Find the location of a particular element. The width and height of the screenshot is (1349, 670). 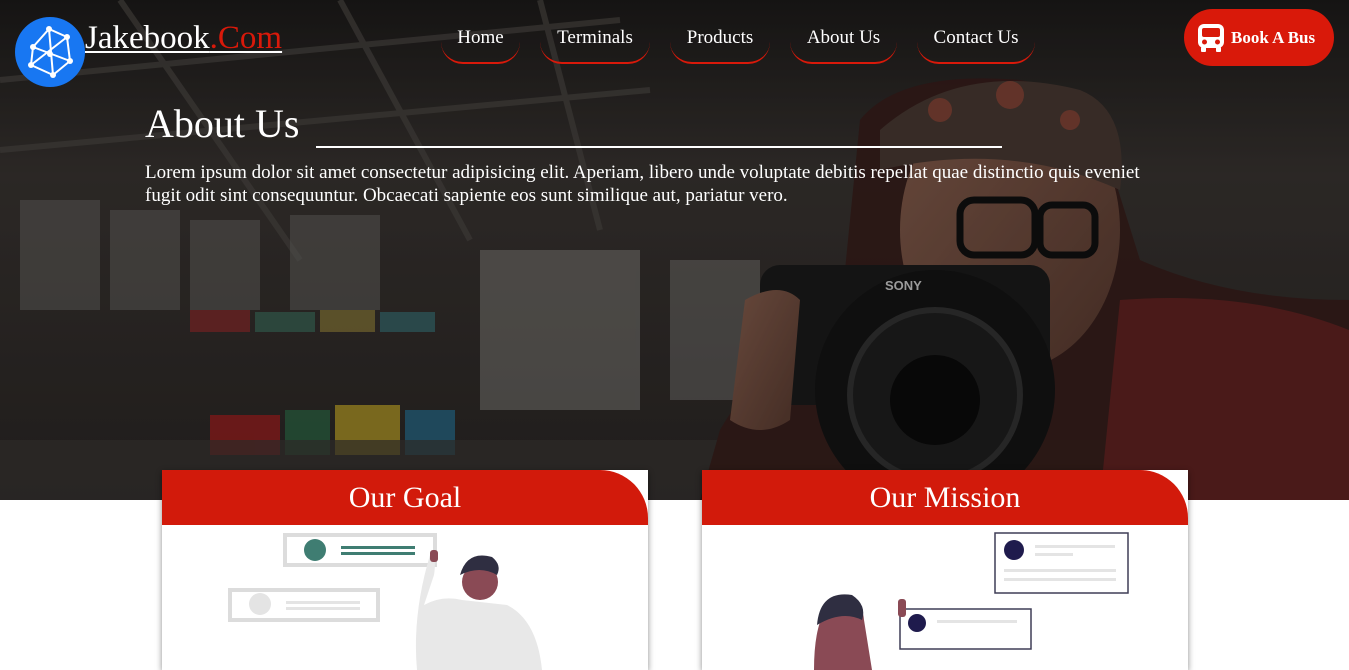

mission-illustration is located at coordinates (971, 601).